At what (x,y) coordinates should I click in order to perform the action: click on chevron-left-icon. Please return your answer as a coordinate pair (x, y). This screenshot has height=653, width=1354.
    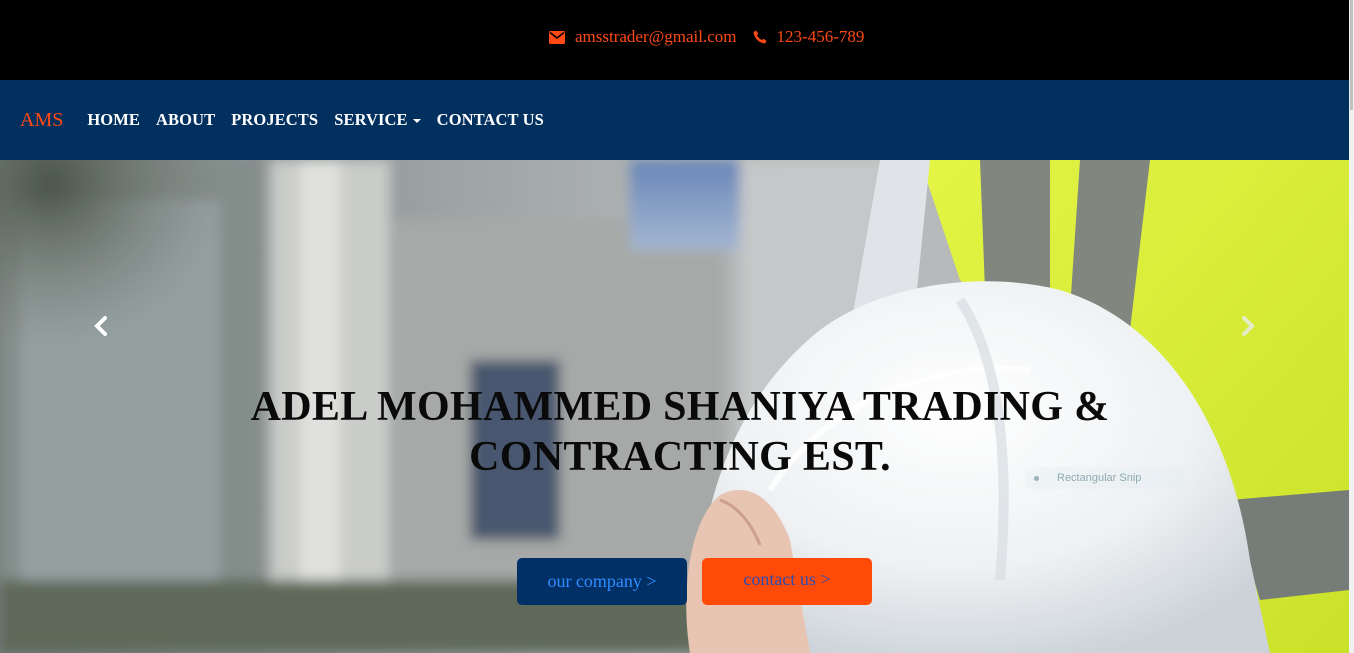
    Looking at the image, I should click on (100, 326).